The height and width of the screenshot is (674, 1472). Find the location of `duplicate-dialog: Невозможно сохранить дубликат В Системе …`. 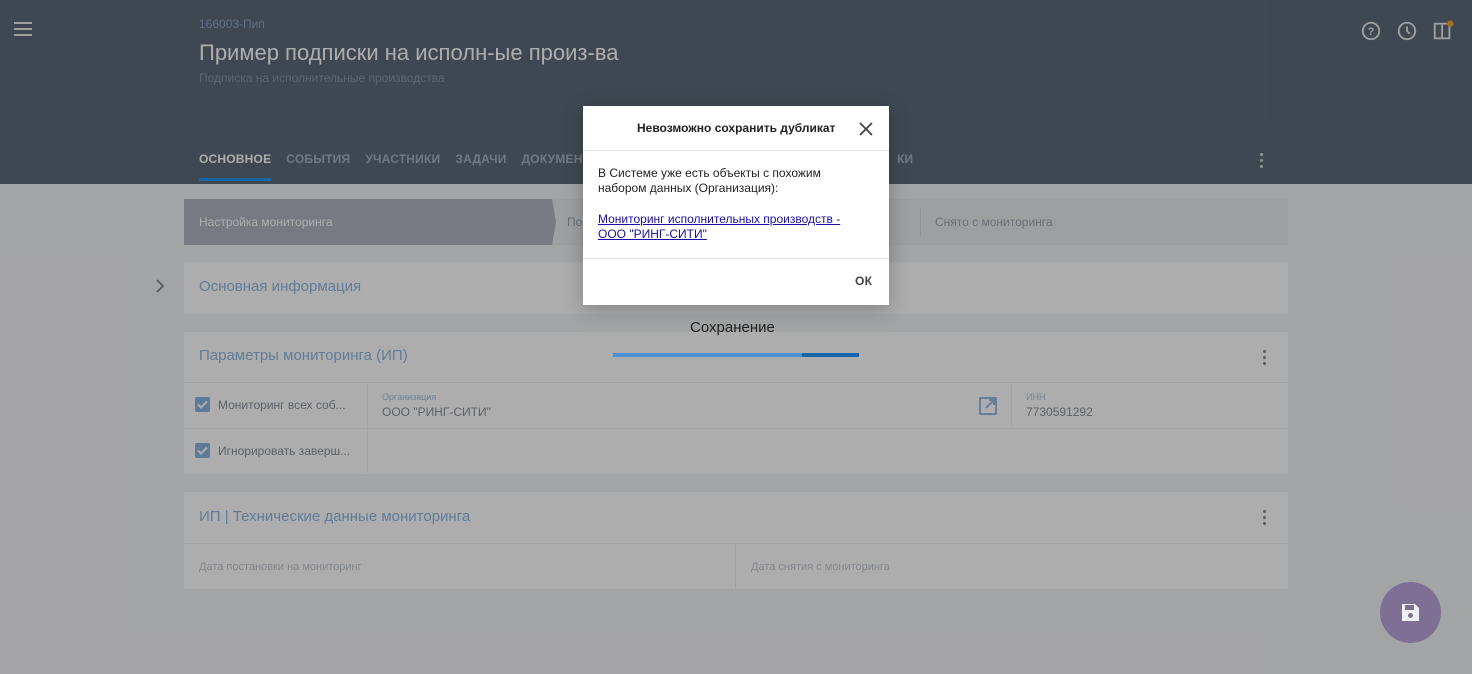

duplicate-dialog: Невозможно сохранить дубликат В Системе … is located at coordinates (736, 205).